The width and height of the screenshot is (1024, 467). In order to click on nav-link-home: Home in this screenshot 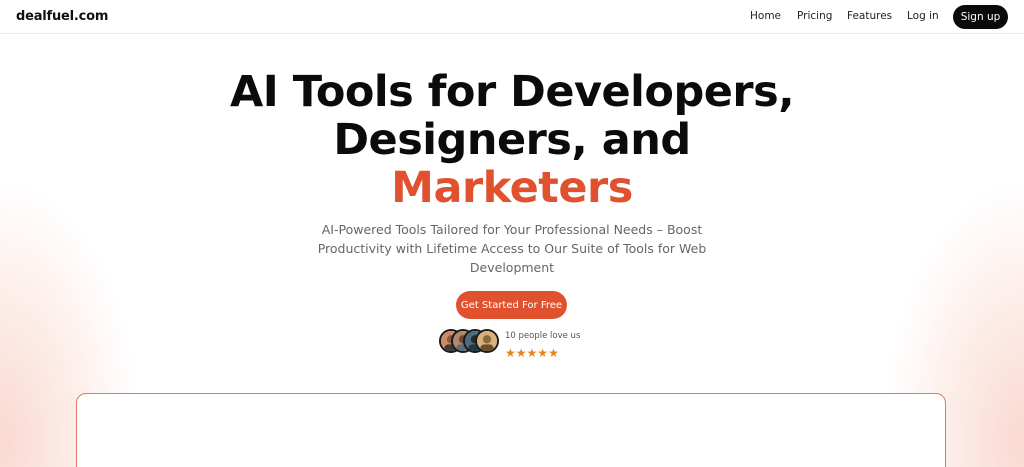, I will do `click(765, 16)`.